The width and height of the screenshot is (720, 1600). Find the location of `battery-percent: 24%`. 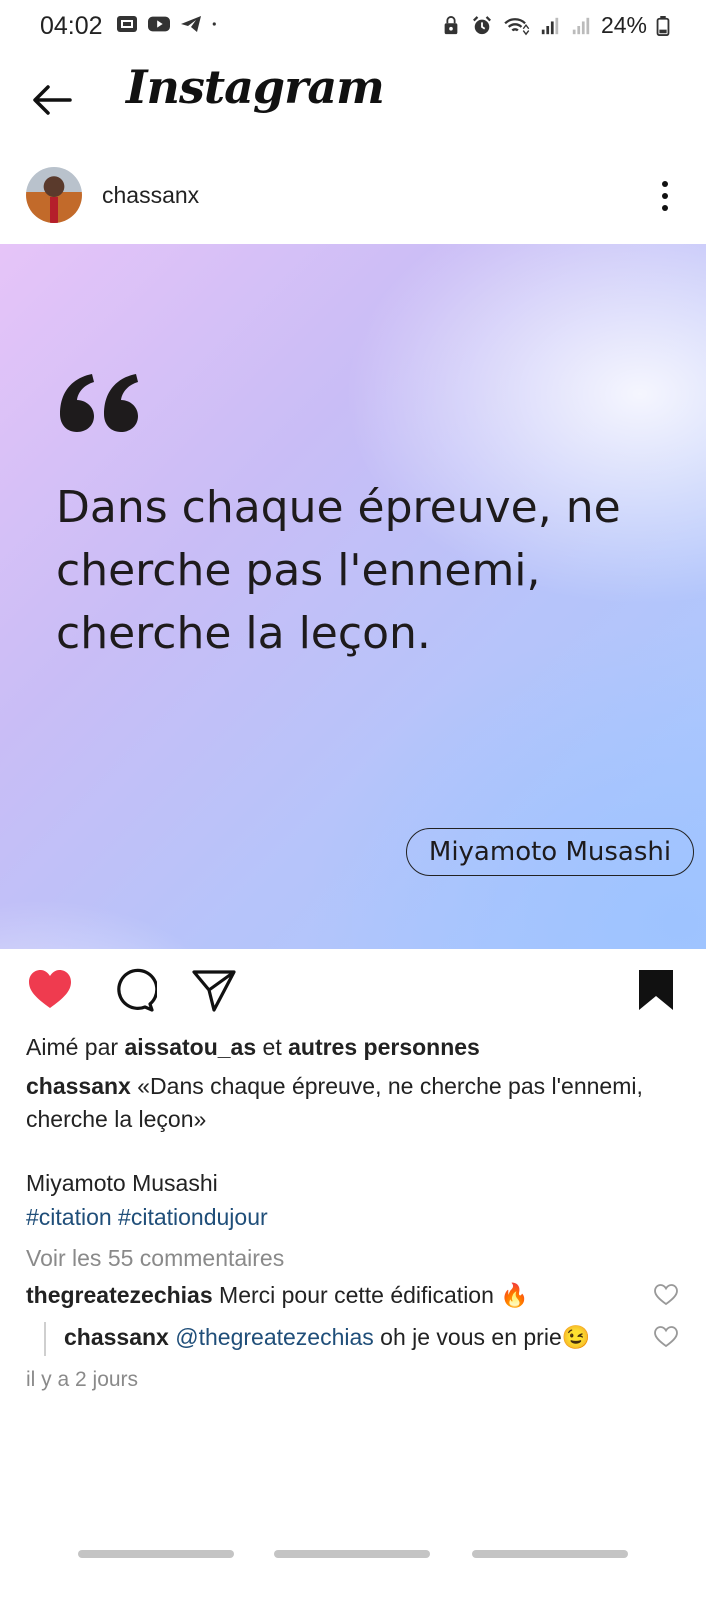

battery-percent: 24% is located at coordinates (623, 25).